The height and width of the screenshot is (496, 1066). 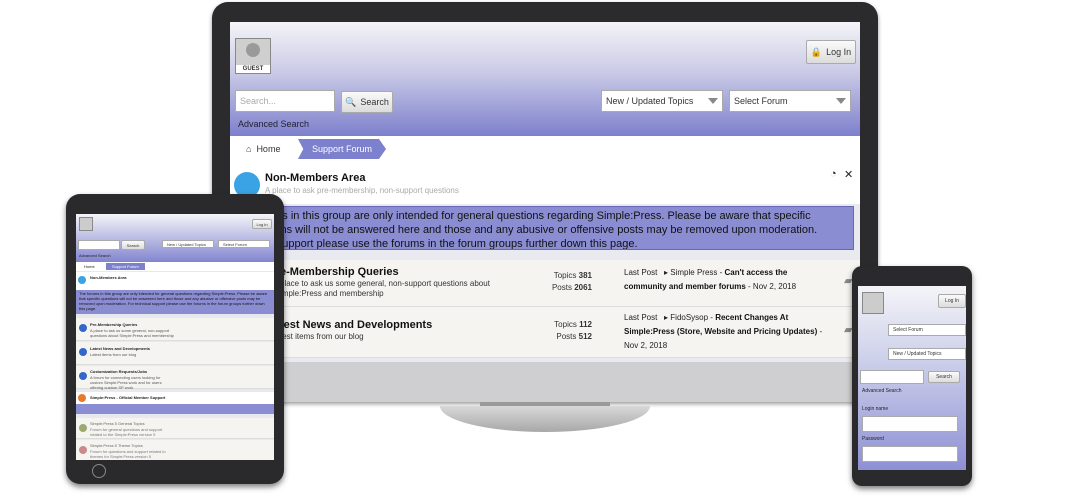 I want to click on breadcrumb-home: Home, so click(x=89, y=266).